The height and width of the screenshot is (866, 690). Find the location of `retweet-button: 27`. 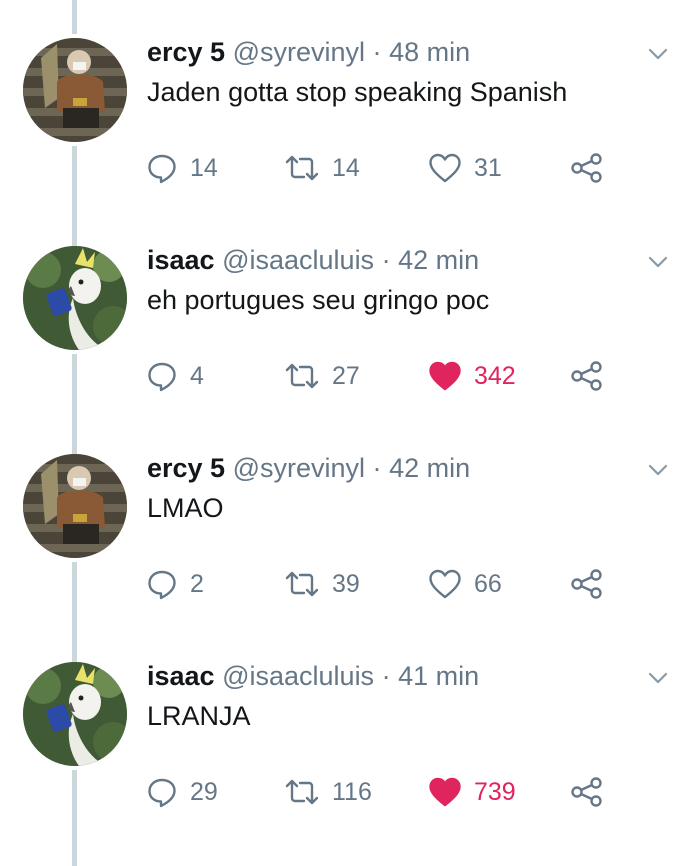

retweet-button: 27 is located at coordinates (322, 376).